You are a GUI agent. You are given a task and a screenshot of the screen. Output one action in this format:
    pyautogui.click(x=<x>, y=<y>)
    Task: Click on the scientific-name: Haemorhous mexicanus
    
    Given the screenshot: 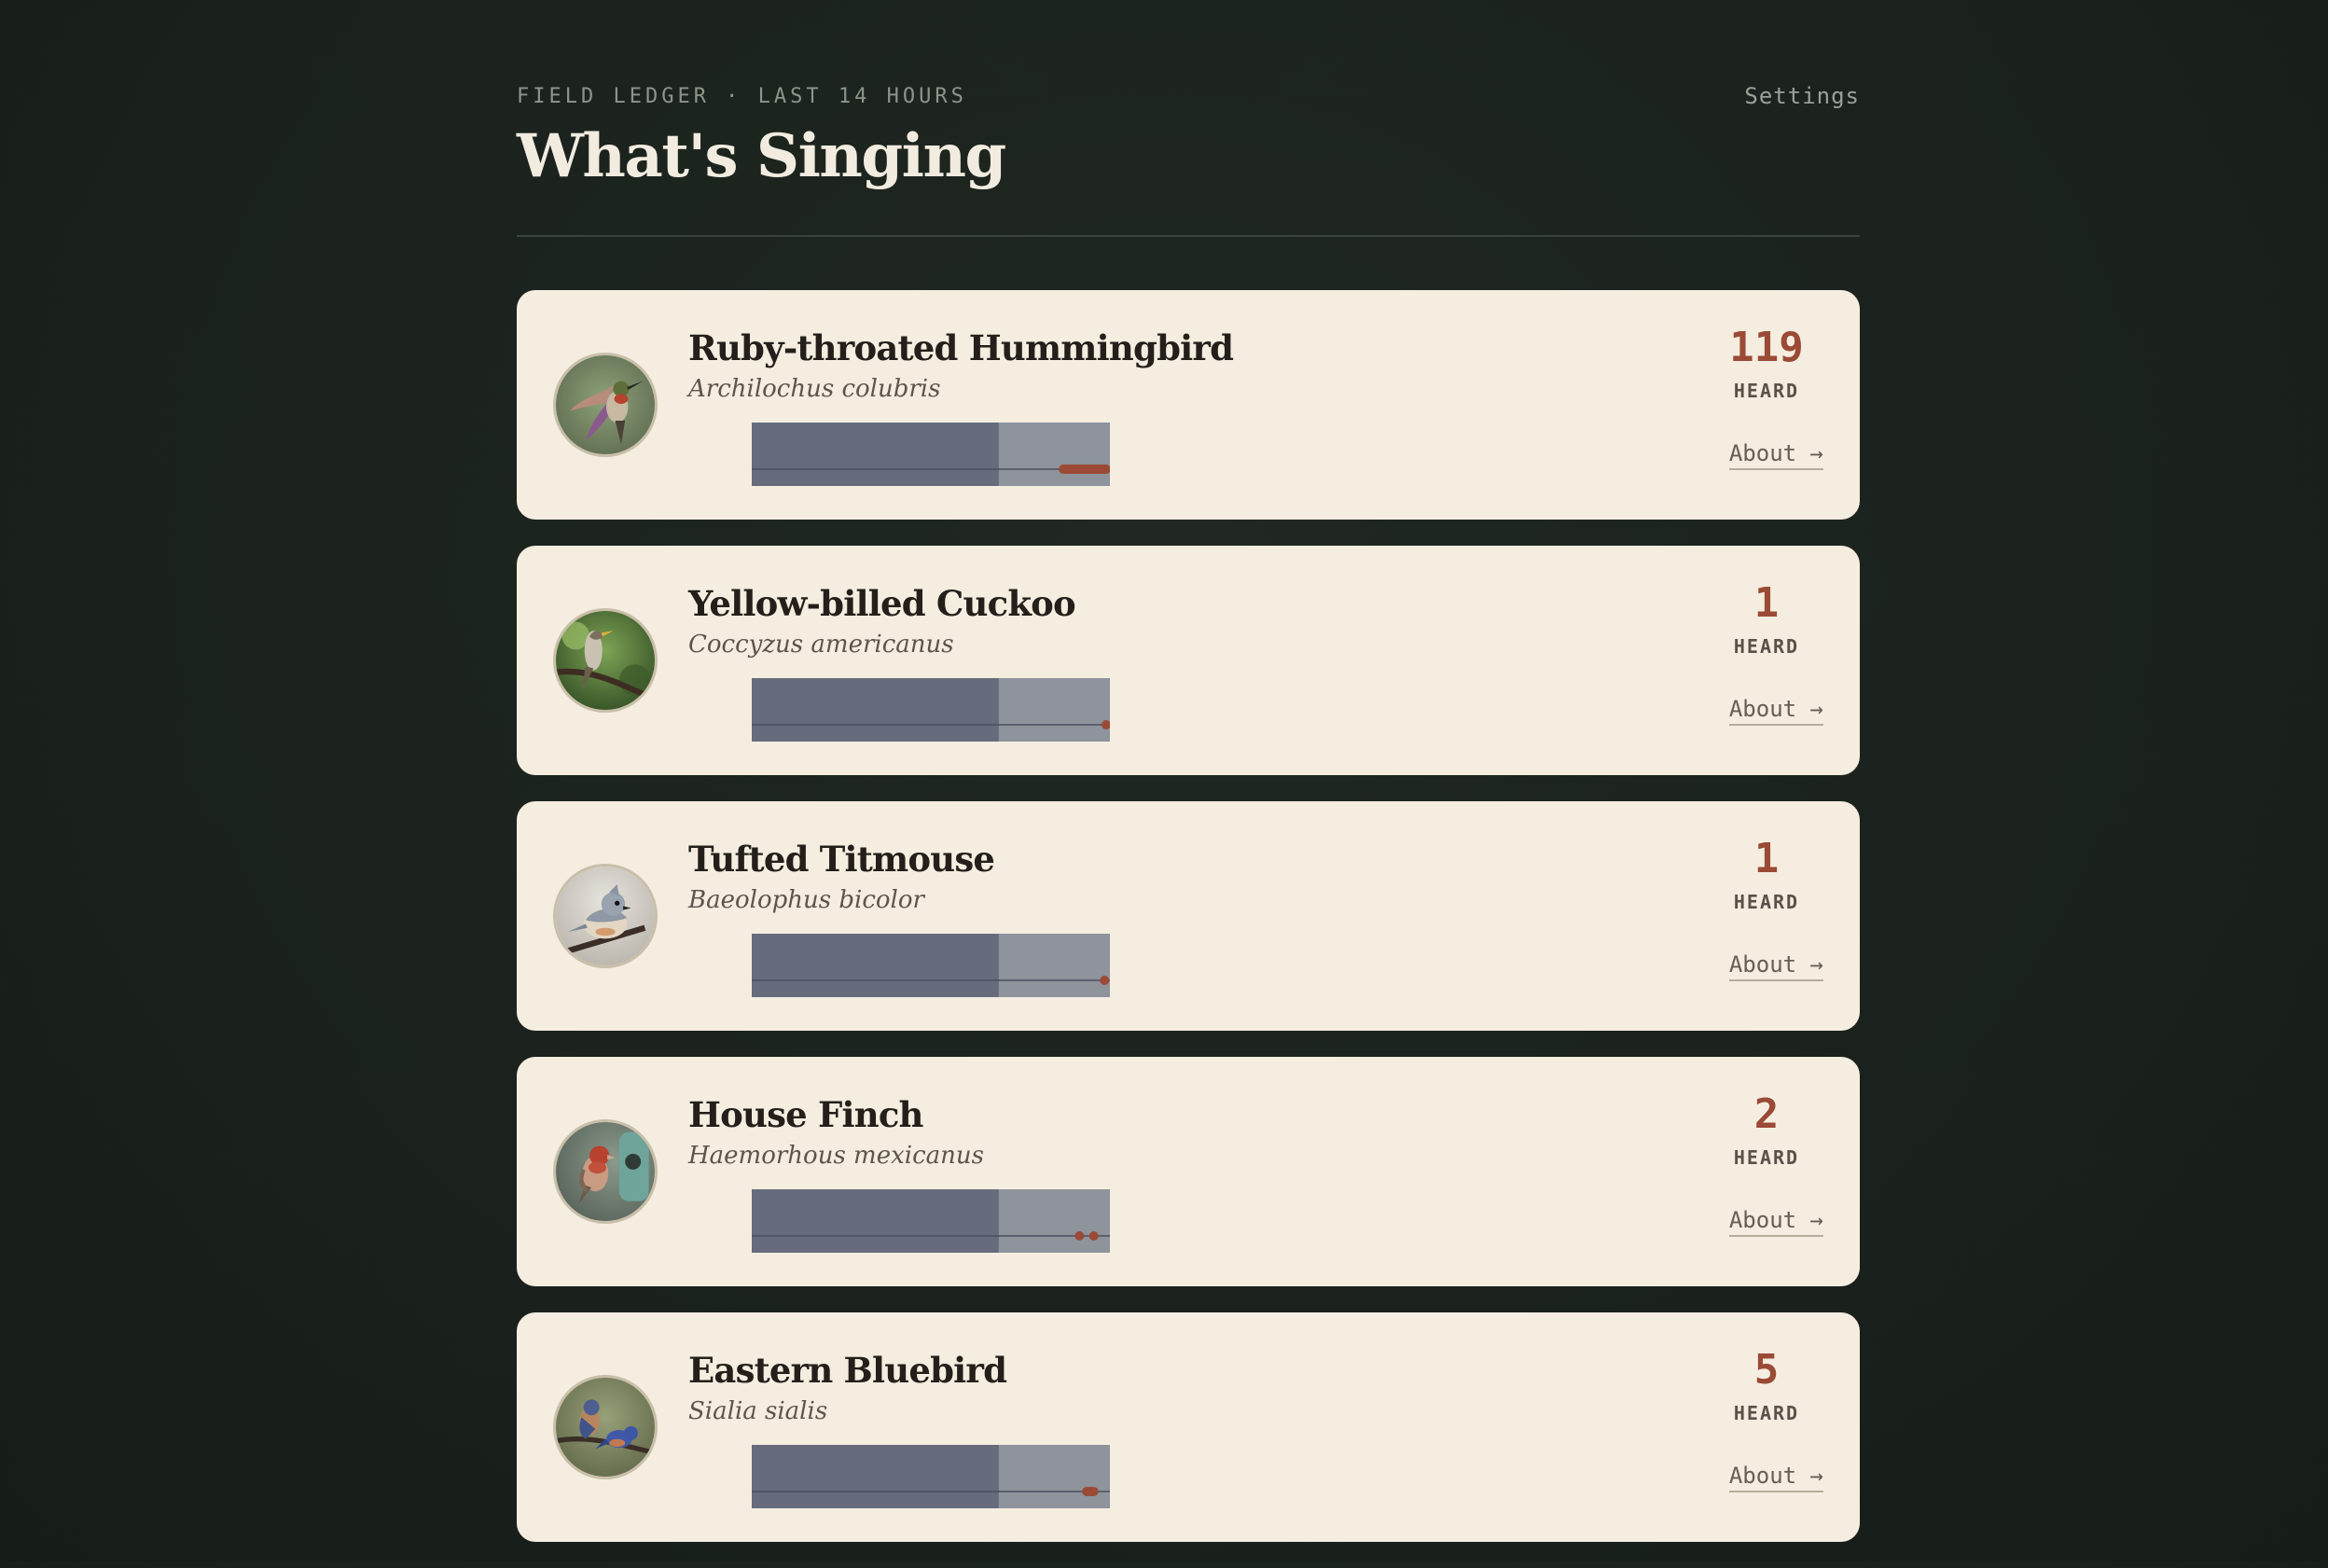 What is the action you would take?
    pyautogui.click(x=836, y=1156)
    